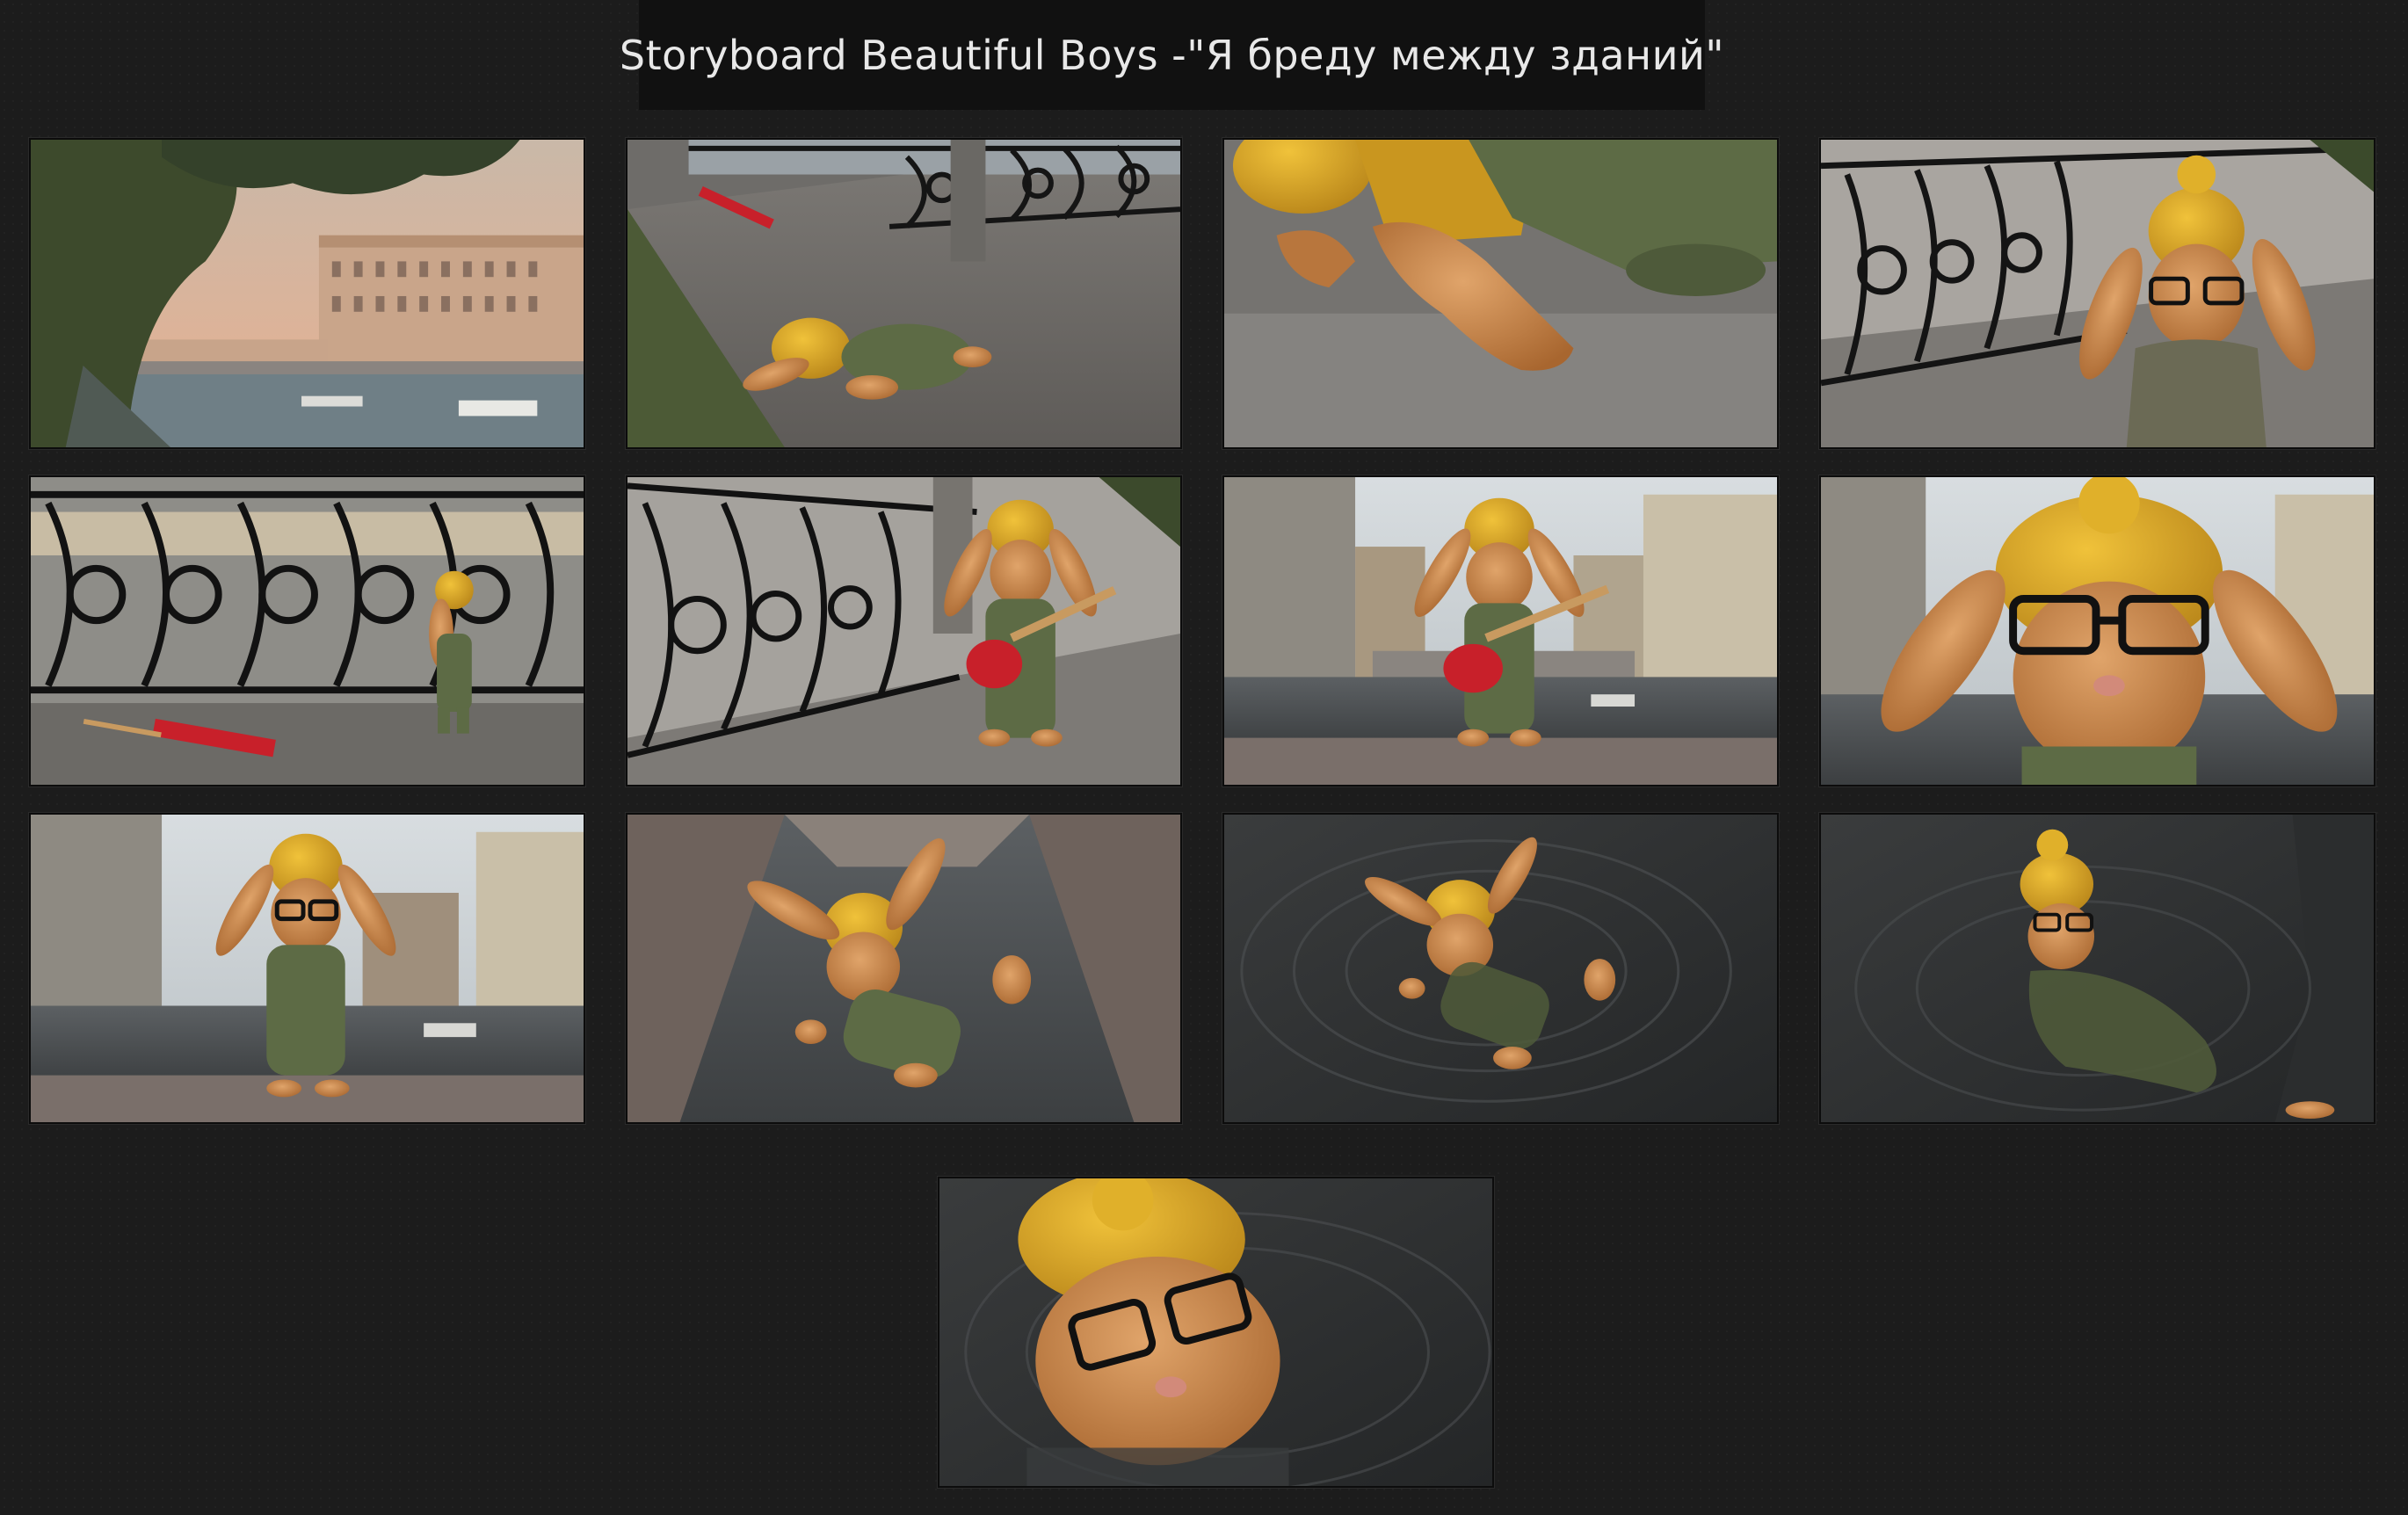 This screenshot has width=2408, height=1515. I want to click on bunny-paw-closeup-image, so click(1500, 293).